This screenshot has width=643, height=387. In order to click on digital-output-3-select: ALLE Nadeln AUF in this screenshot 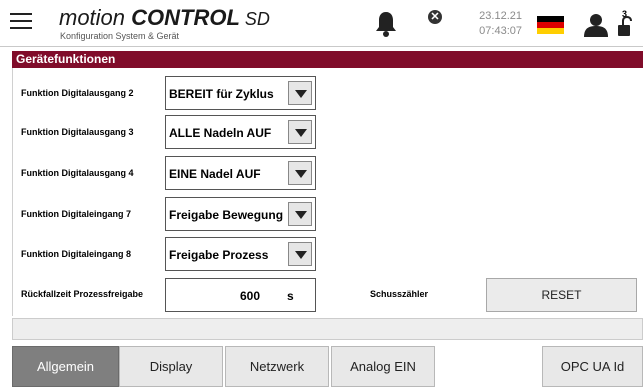, I will do `click(240, 132)`.